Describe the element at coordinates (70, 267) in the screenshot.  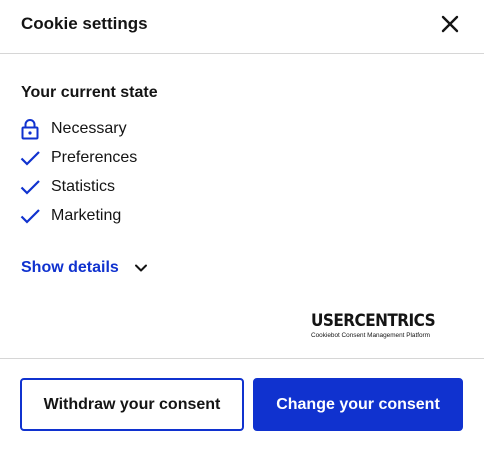
I see `show-details-label: Show details` at that location.